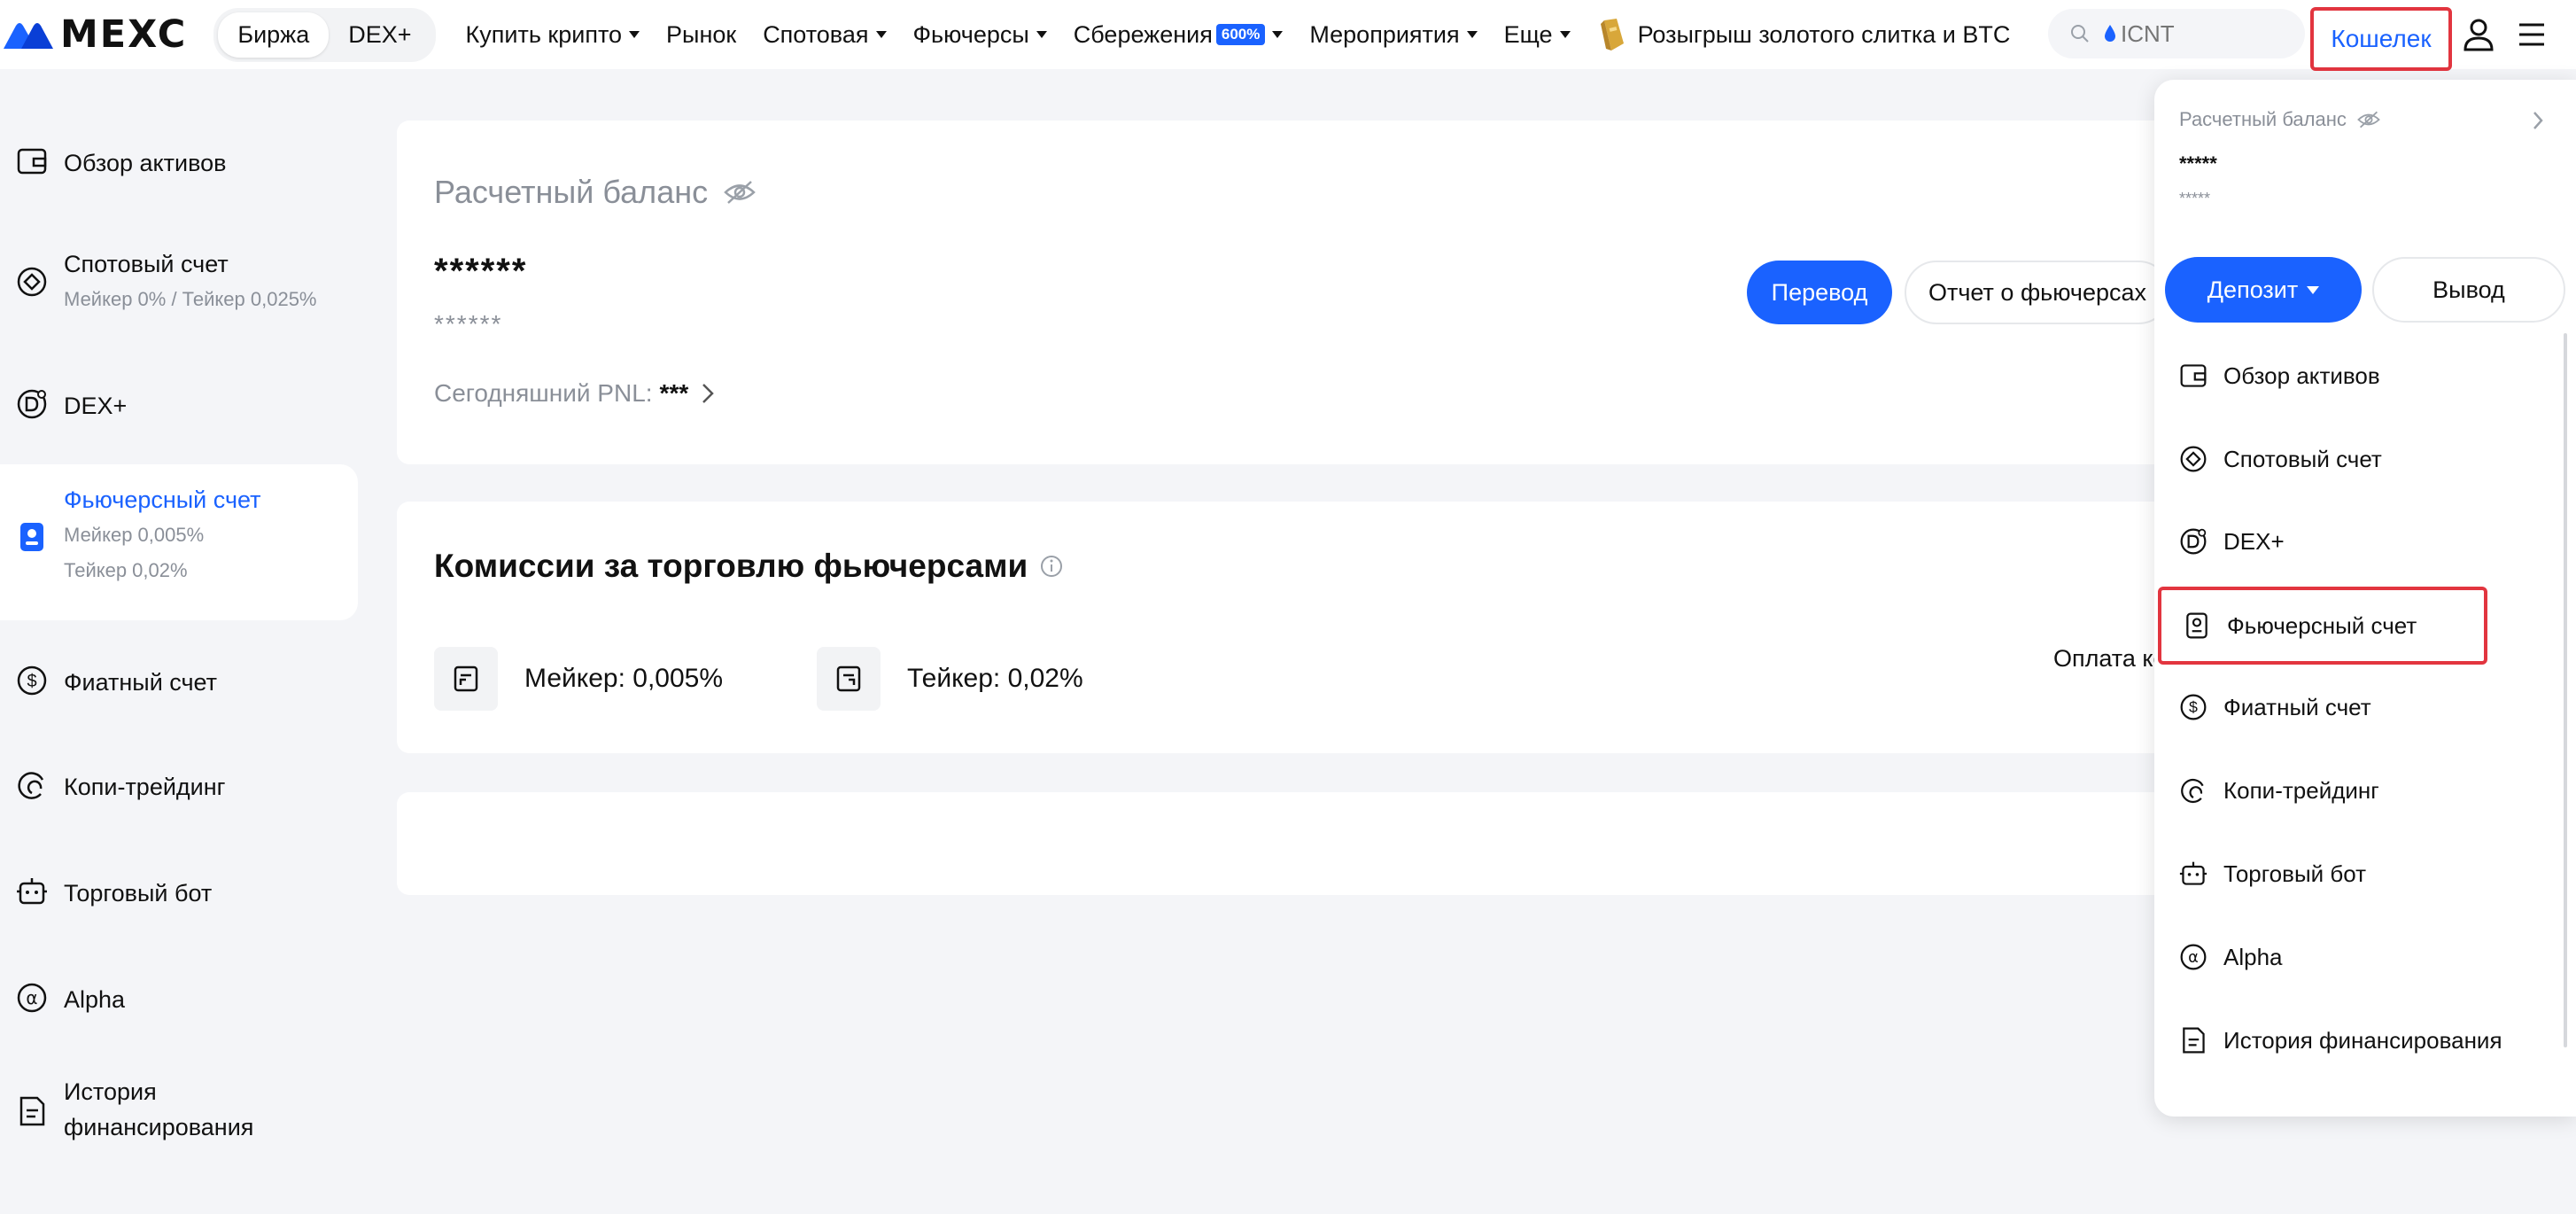  Describe the element at coordinates (2297, 706) in the screenshot. I see `dropdown-item-label: Фиатный счет` at that location.